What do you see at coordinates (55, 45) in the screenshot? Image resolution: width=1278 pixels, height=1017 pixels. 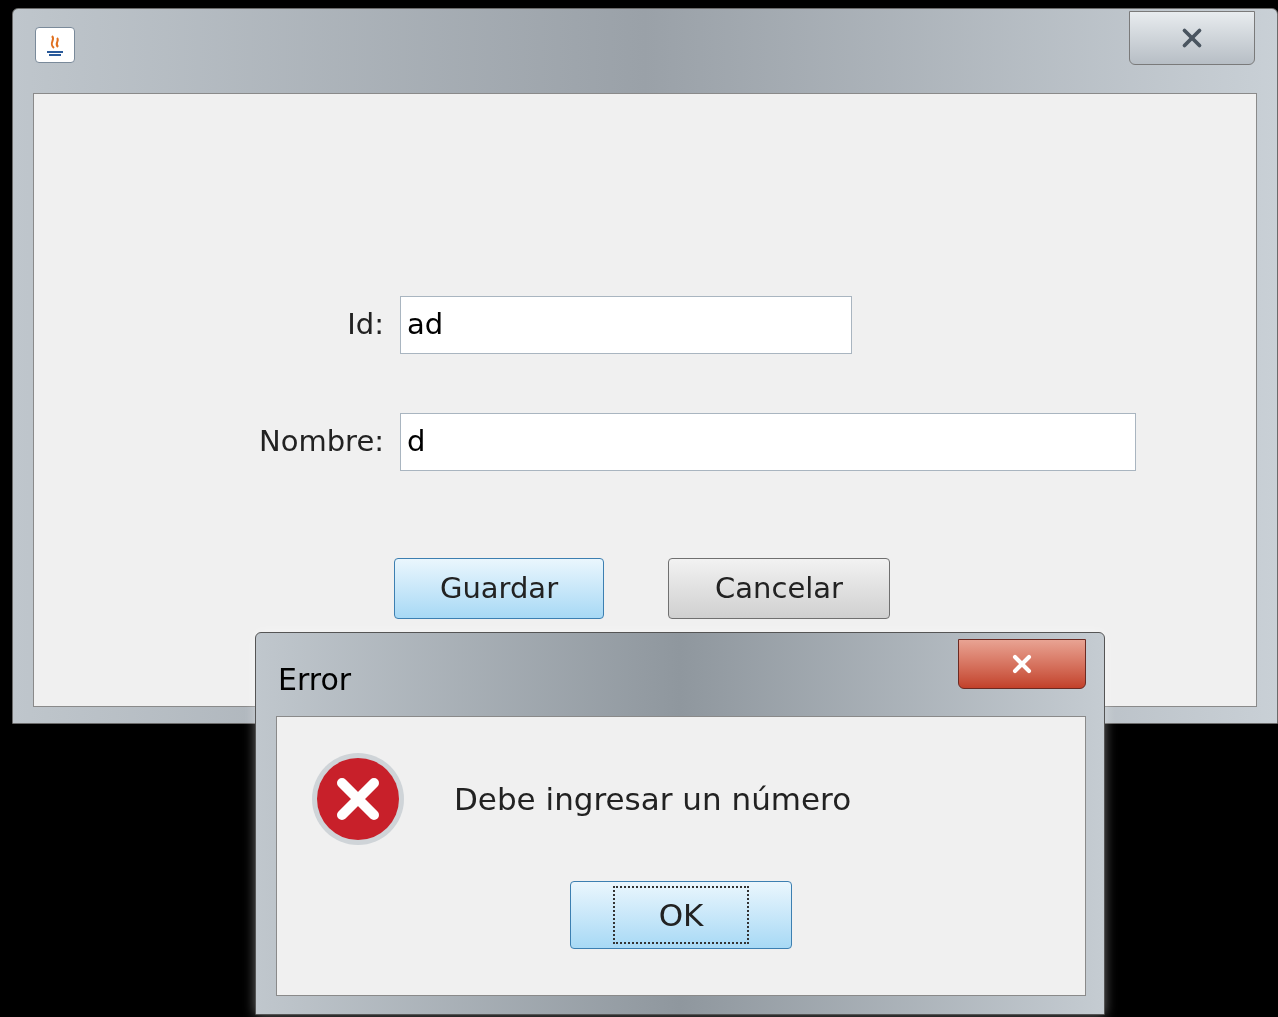 I see `java-app-icon` at bounding box center [55, 45].